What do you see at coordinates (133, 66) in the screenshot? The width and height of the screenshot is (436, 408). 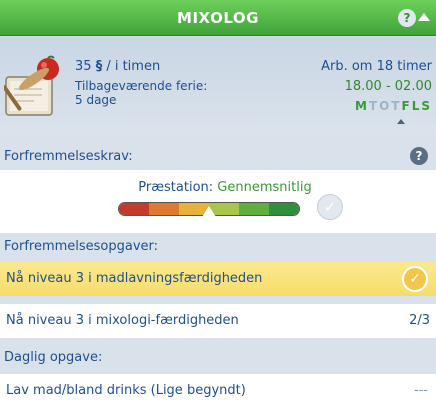 I see `pay-unit: / i timen` at bounding box center [133, 66].